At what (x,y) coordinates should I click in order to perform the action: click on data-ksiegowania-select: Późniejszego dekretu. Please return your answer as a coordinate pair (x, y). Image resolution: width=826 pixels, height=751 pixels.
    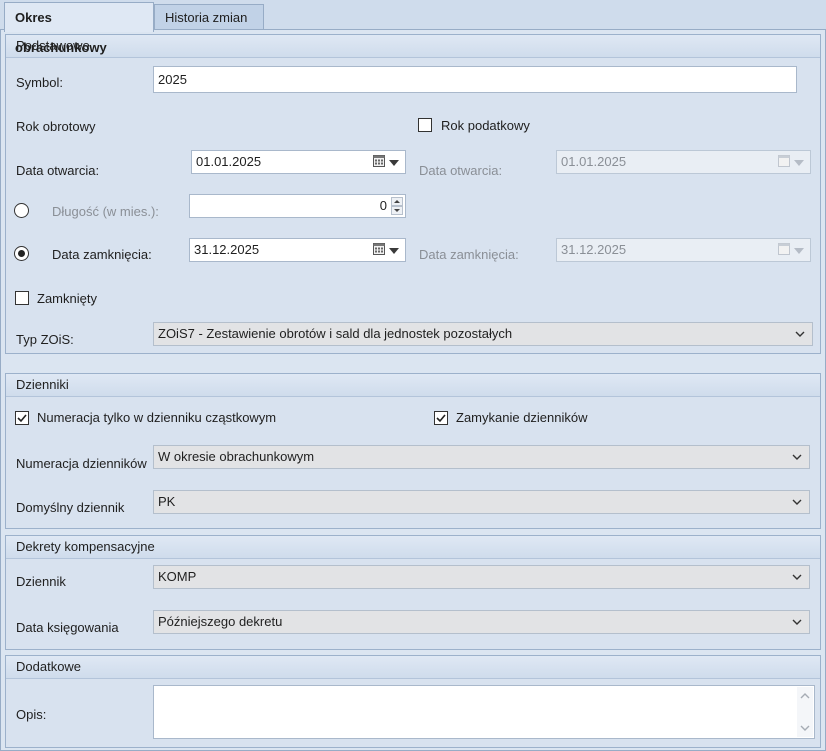
    Looking at the image, I should click on (481, 622).